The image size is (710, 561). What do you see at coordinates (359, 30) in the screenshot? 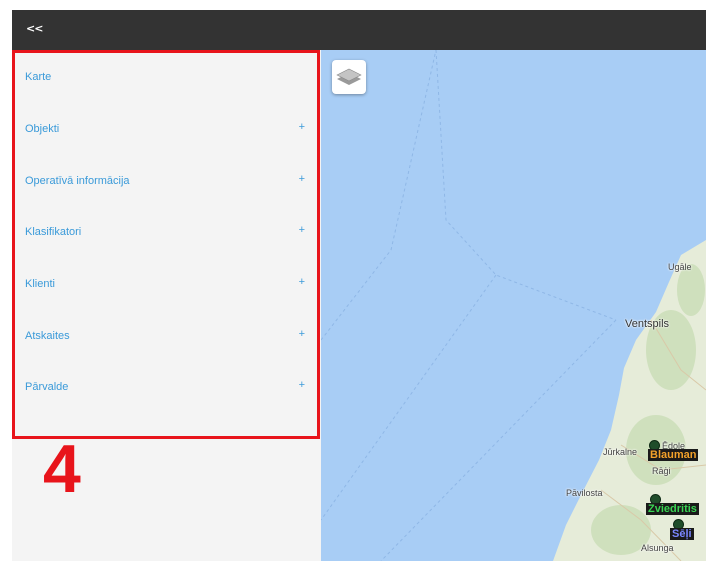
I see `top-bar: <<` at bounding box center [359, 30].